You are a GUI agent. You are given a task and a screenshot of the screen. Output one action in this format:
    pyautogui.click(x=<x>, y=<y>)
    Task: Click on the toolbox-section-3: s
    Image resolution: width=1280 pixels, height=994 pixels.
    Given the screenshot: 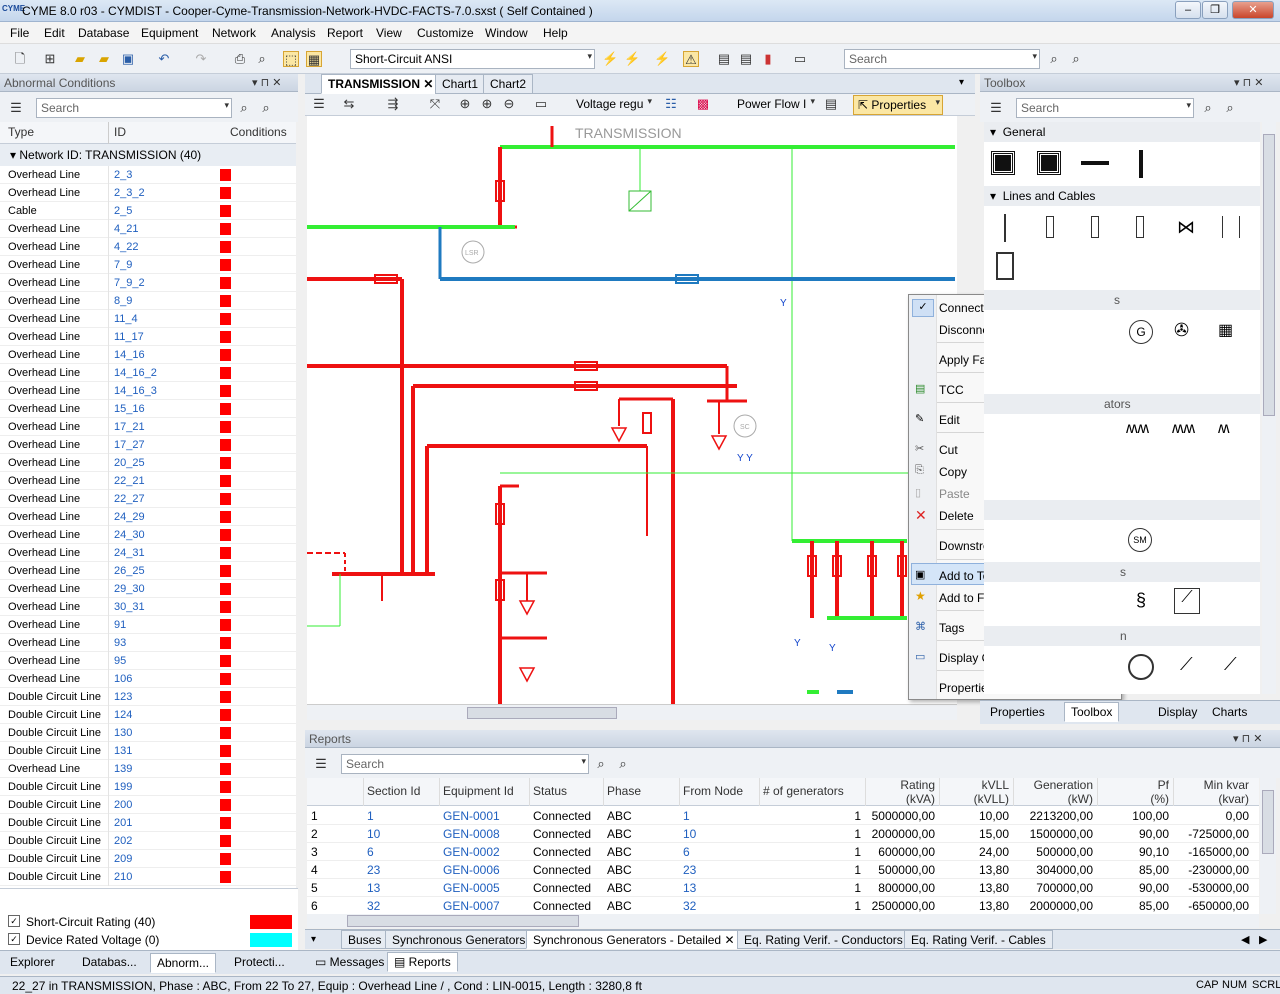 What is the action you would take?
    pyautogui.click(x=1122, y=300)
    